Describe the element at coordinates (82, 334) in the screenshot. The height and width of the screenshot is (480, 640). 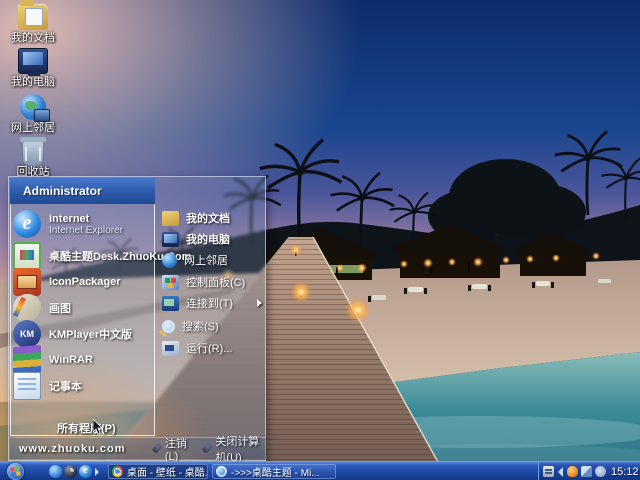
I see `menu-item-kmplayer: KM KMPlayer中文版` at that location.